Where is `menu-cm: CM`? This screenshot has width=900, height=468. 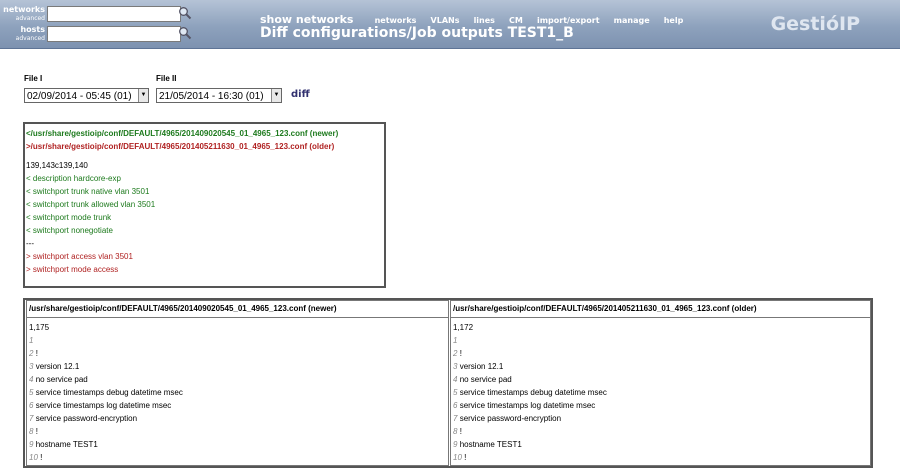
menu-cm: CM is located at coordinates (516, 20).